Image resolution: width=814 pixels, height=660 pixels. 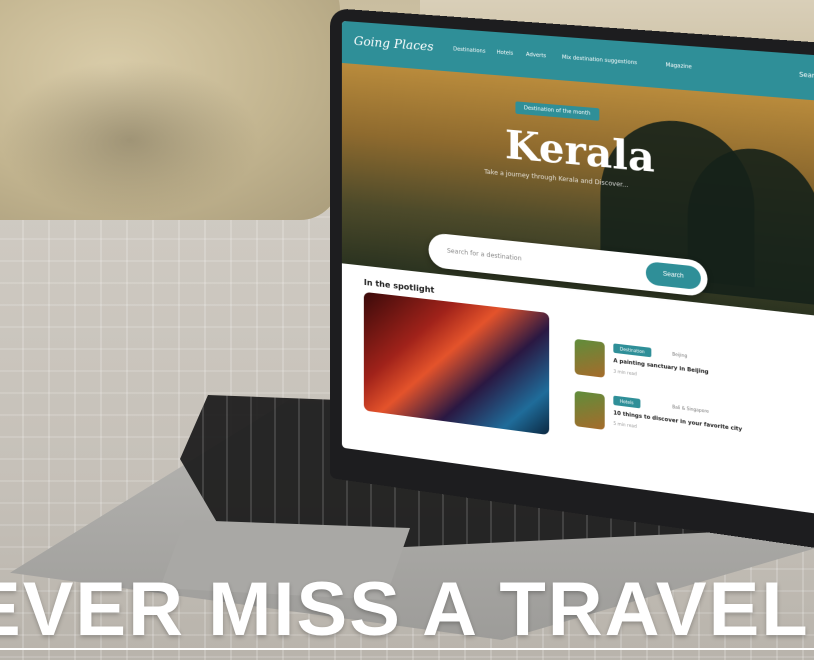 What do you see at coordinates (557, 110) in the screenshot?
I see `hero-badge: Destination of the month` at bounding box center [557, 110].